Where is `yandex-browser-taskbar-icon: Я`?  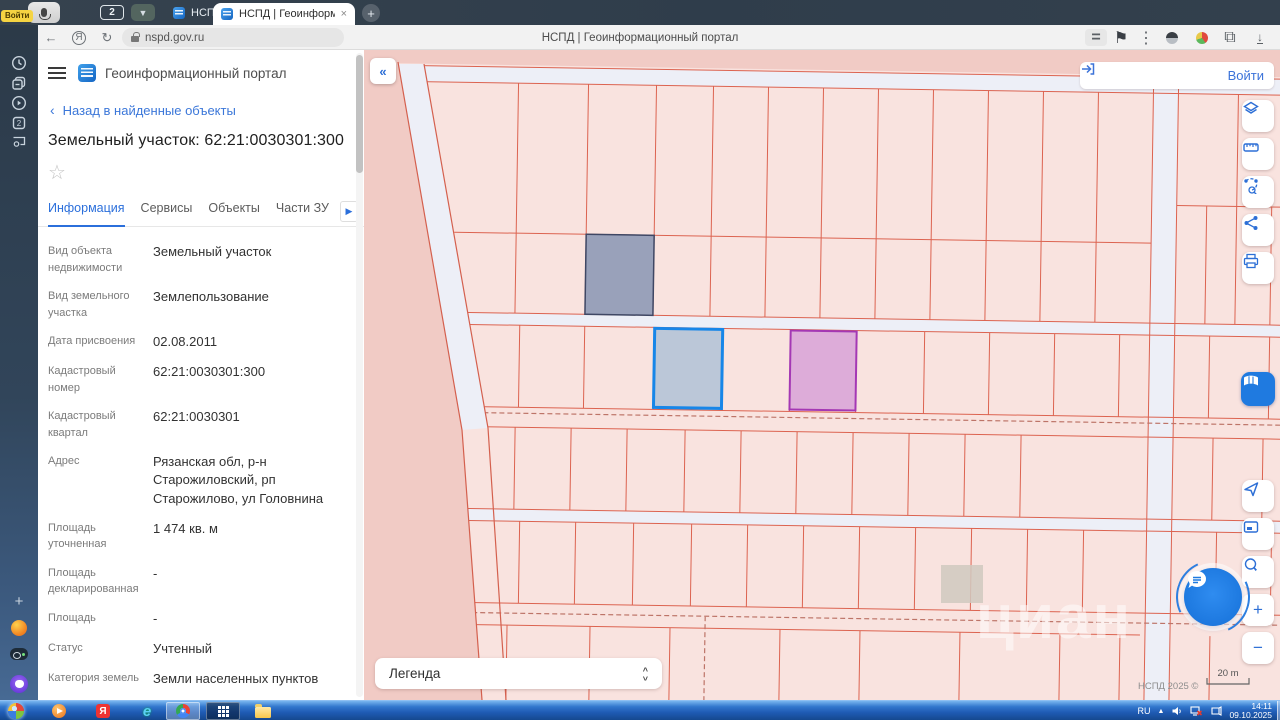 yandex-browser-taskbar-icon: Я is located at coordinates (103, 711).